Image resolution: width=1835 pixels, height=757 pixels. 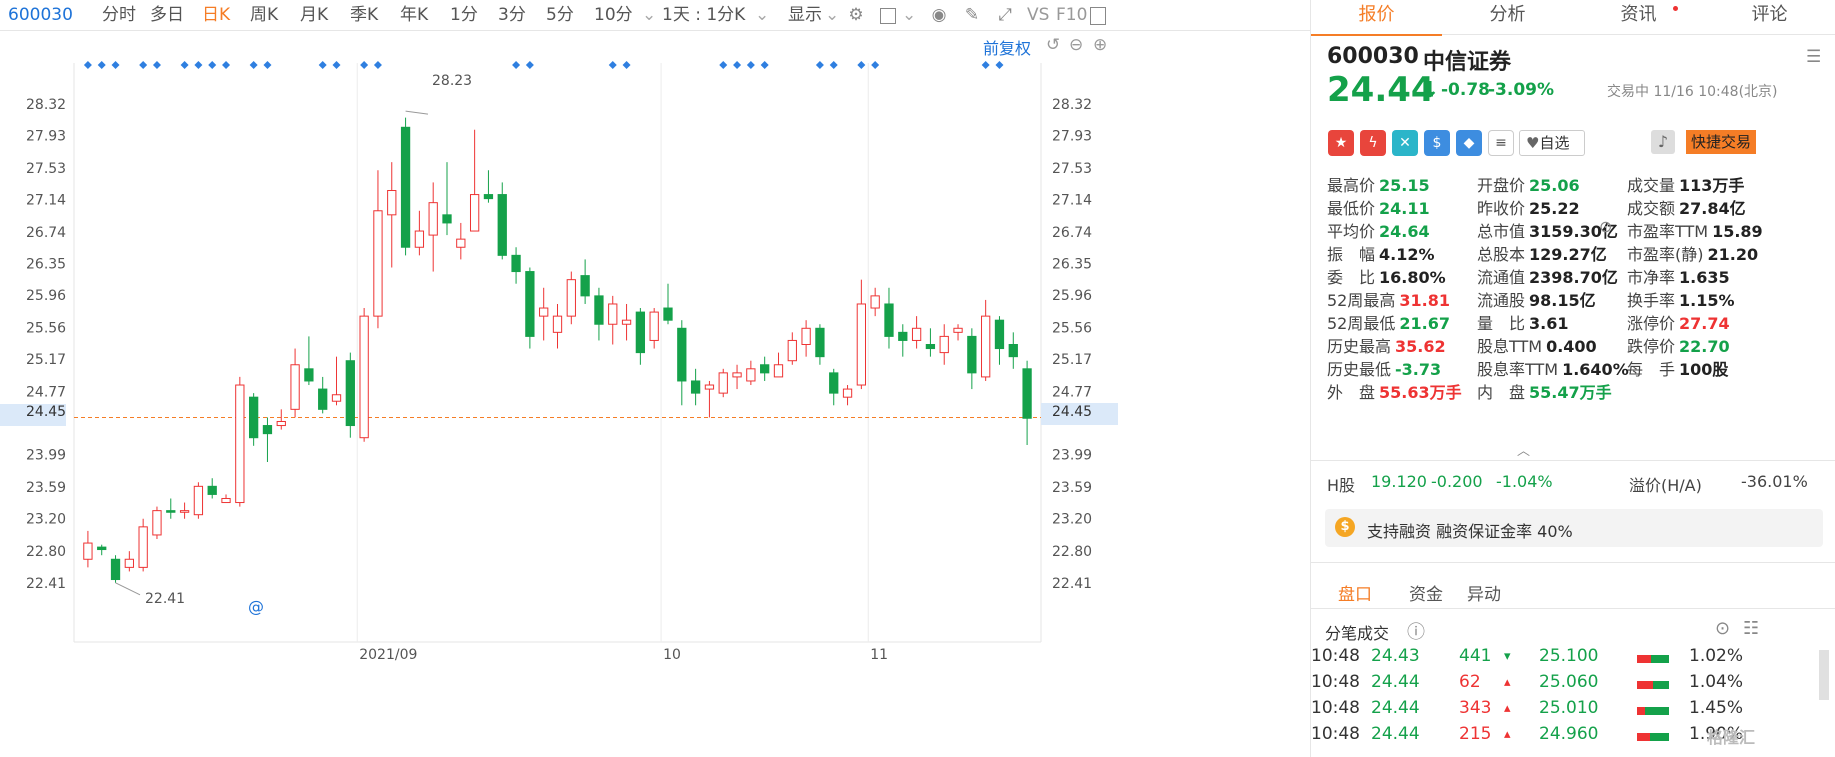 I want to click on y-tick-label-right: 27.53, so click(x=1072, y=169).